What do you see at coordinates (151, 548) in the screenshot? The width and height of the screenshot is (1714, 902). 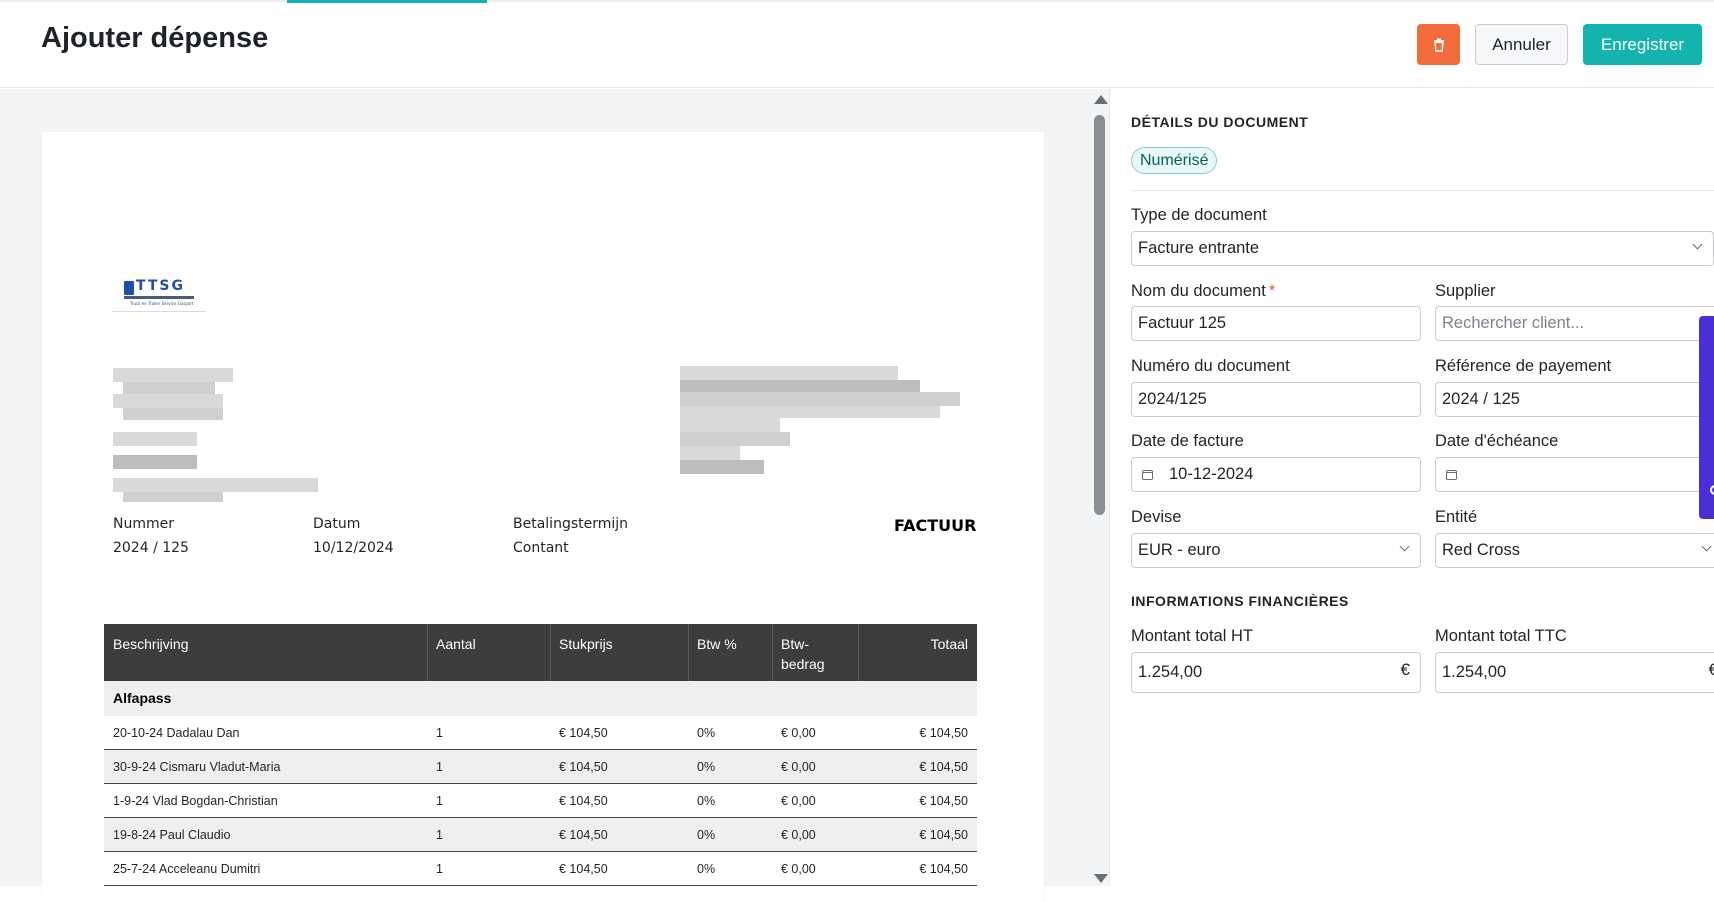 I see `invoice-number-value: 2024 / 125` at bounding box center [151, 548].